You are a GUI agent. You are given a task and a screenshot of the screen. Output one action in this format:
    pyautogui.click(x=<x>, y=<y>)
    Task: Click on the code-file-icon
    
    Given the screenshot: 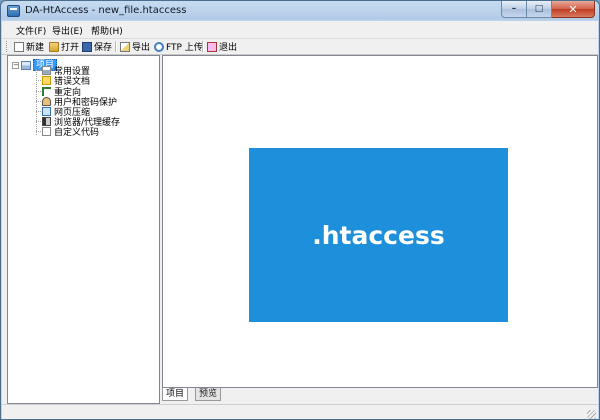 What is the action you would take?
    pyautogui.click(x=46, y=131)
    